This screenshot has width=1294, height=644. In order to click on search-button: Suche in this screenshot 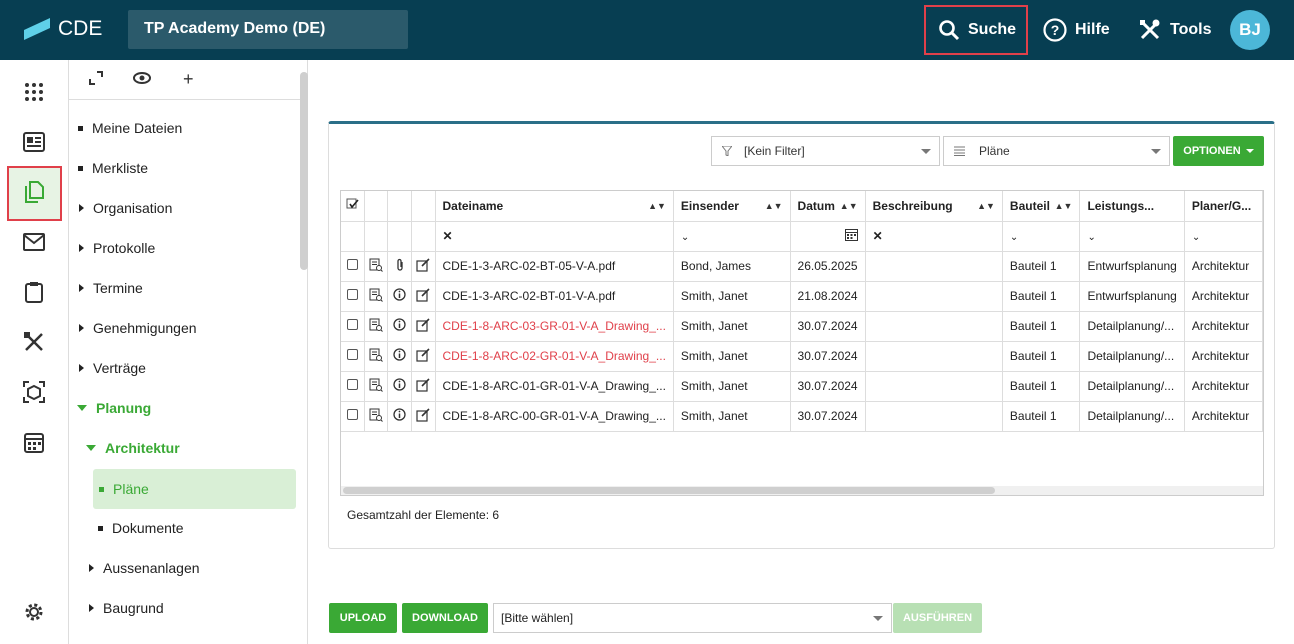, I will do `click(977, 30)`.